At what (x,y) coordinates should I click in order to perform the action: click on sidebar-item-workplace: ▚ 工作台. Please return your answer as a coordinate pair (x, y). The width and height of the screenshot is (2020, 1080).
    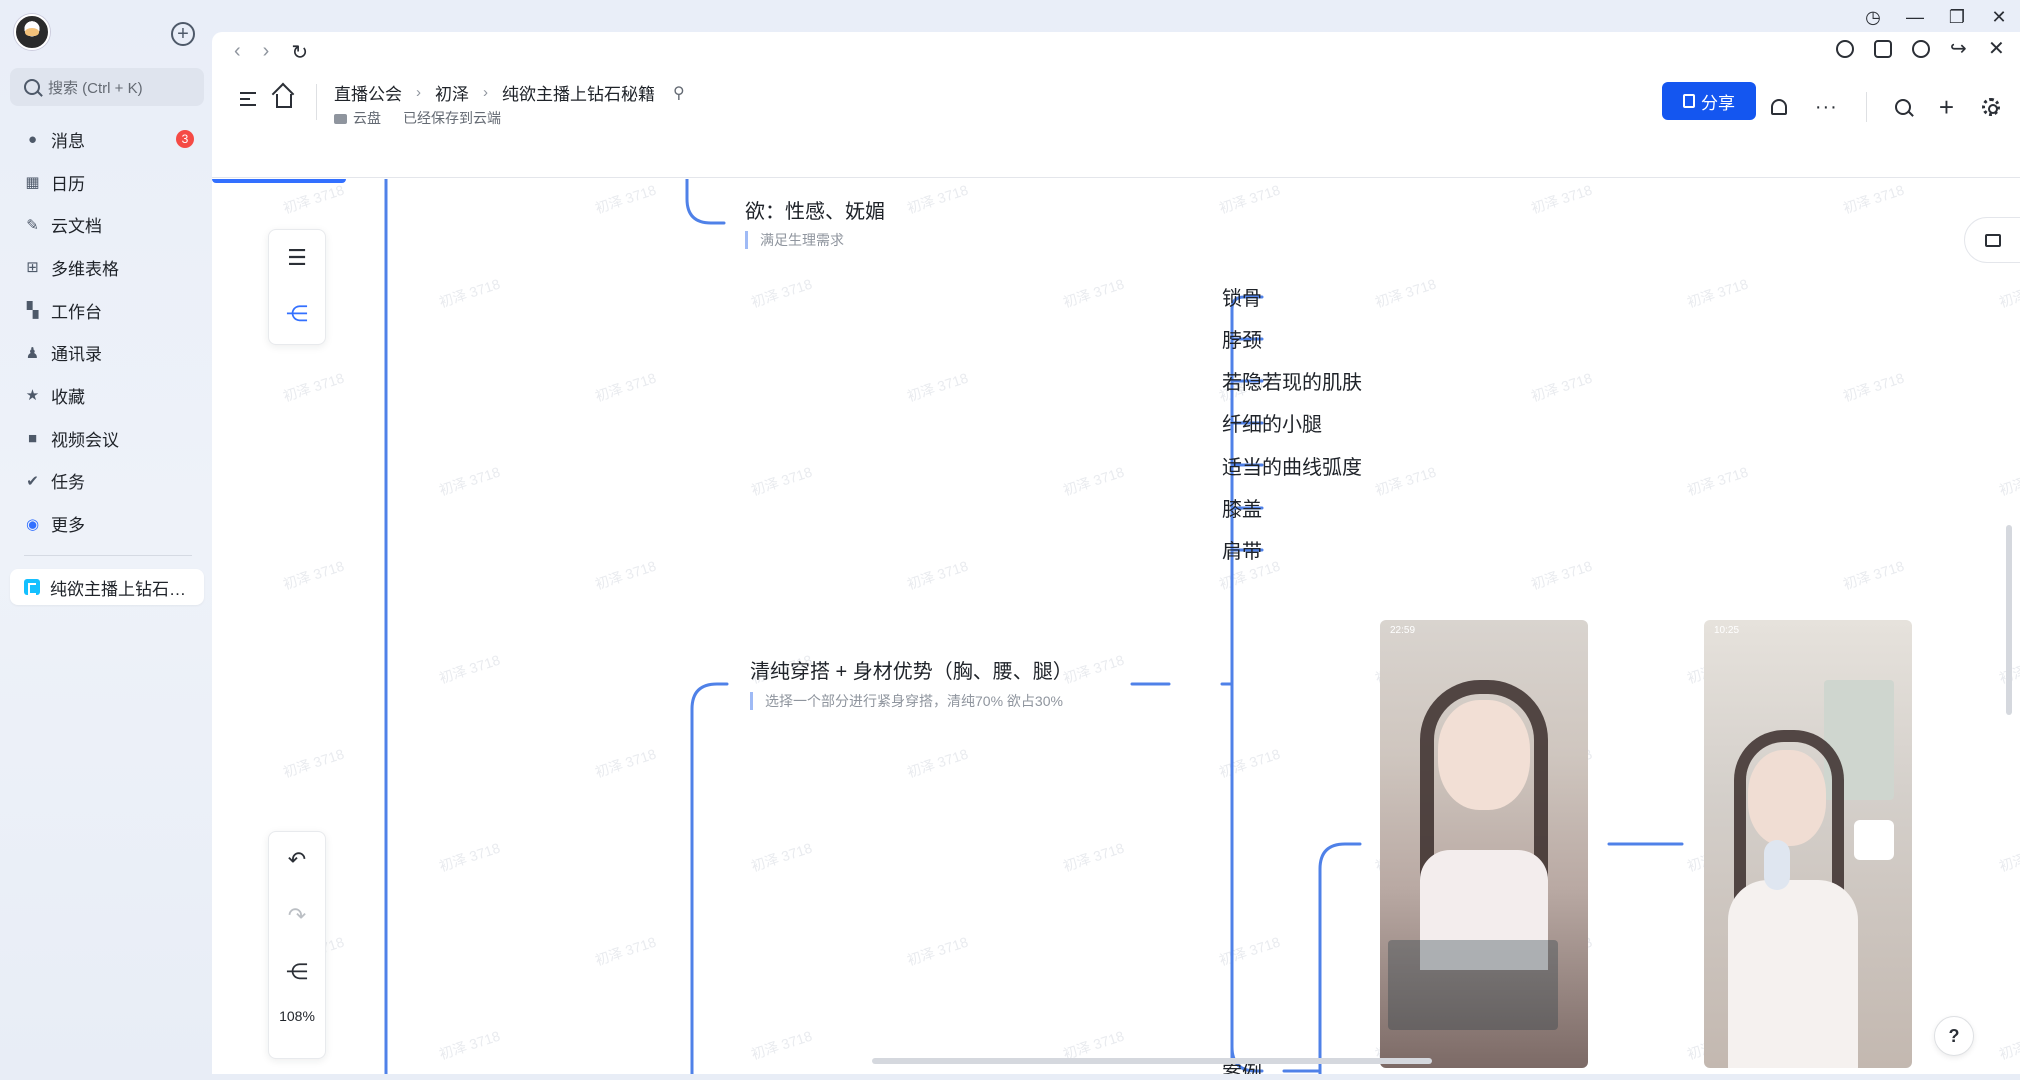
    Looking at the image, I should click on (107, 310).